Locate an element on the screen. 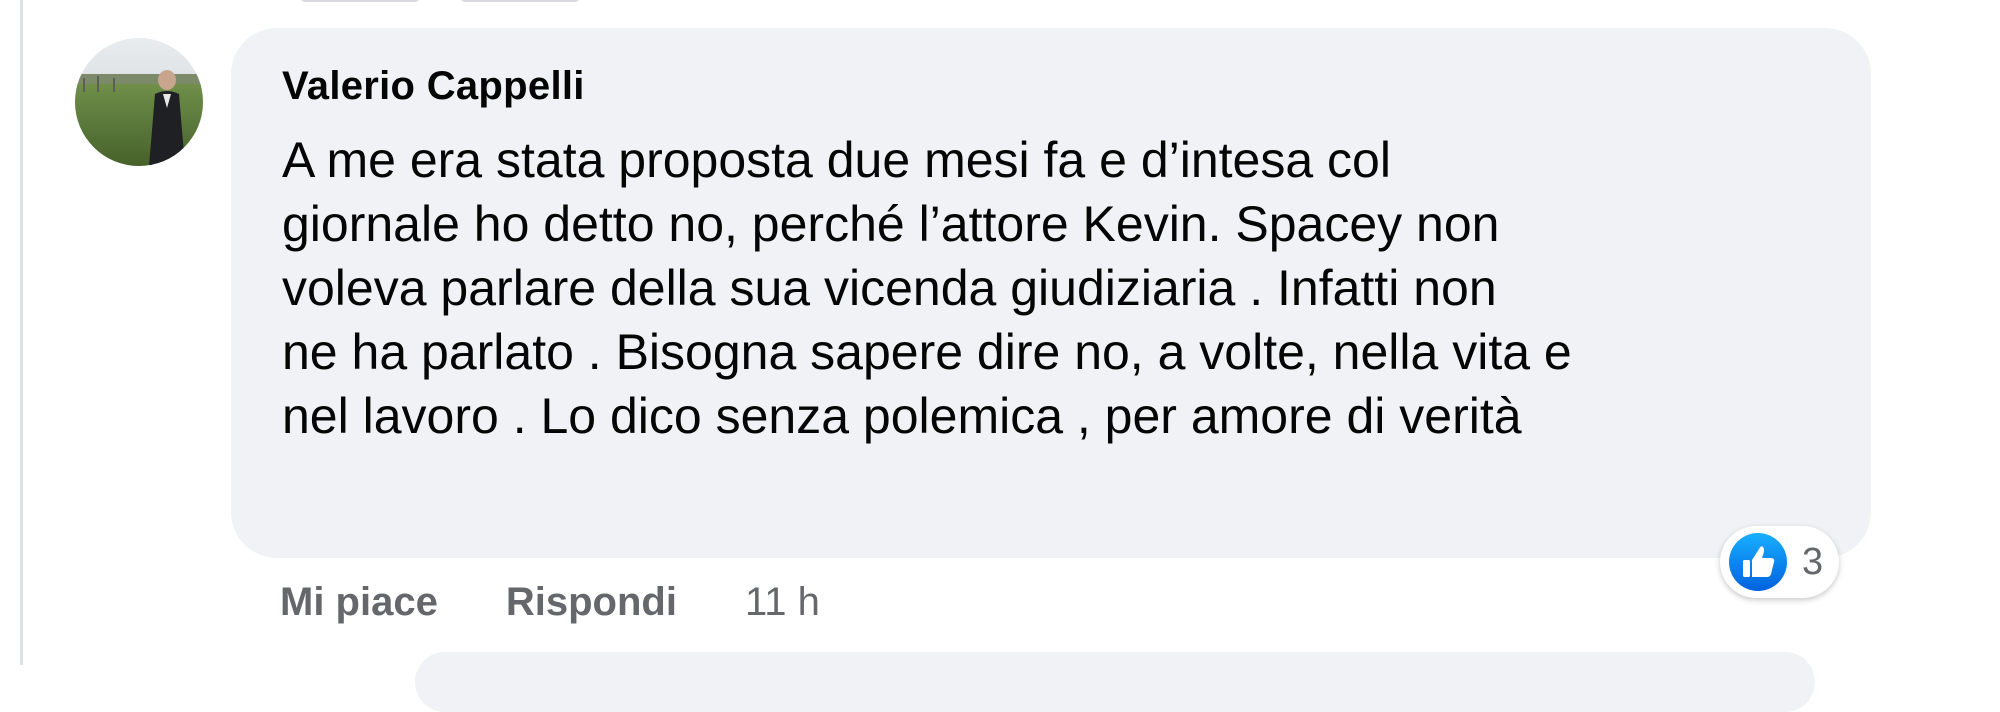 Image resolution: width=2000 pixels, height=712 pixels. reaction-summary: 3 is located at coordinates (1780, 562).